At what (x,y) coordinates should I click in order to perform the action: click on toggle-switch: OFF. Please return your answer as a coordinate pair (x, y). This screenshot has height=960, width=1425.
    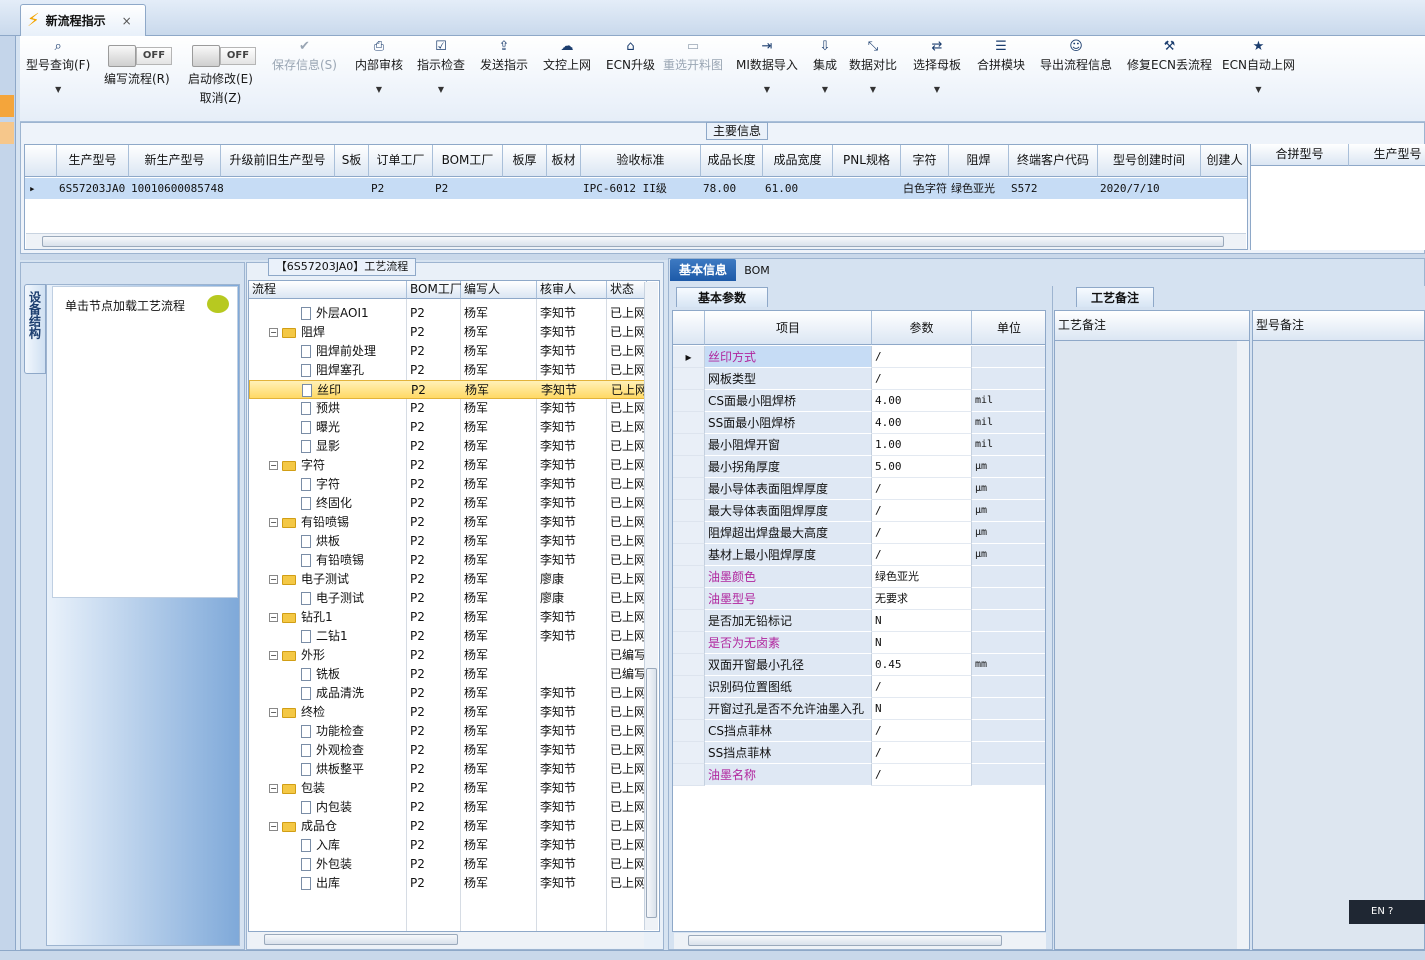
    Looking at the image, I should click on (225, 56).